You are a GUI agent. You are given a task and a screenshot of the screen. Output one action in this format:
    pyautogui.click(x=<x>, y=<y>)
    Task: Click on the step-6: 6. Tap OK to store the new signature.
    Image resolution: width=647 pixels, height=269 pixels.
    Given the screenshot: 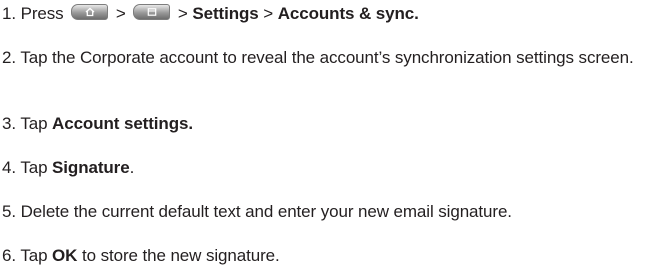 What is the action you would take?
    pyautogui.click(x=141, y=256)
    